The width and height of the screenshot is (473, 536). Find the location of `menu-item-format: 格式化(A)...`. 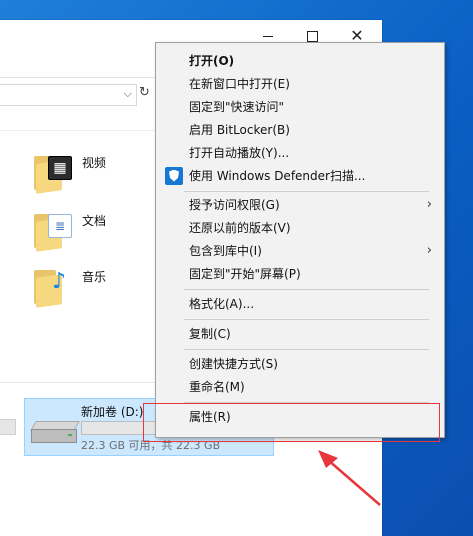

menu-item-format: 格式化(A)... is located at coordinates (300, 303).